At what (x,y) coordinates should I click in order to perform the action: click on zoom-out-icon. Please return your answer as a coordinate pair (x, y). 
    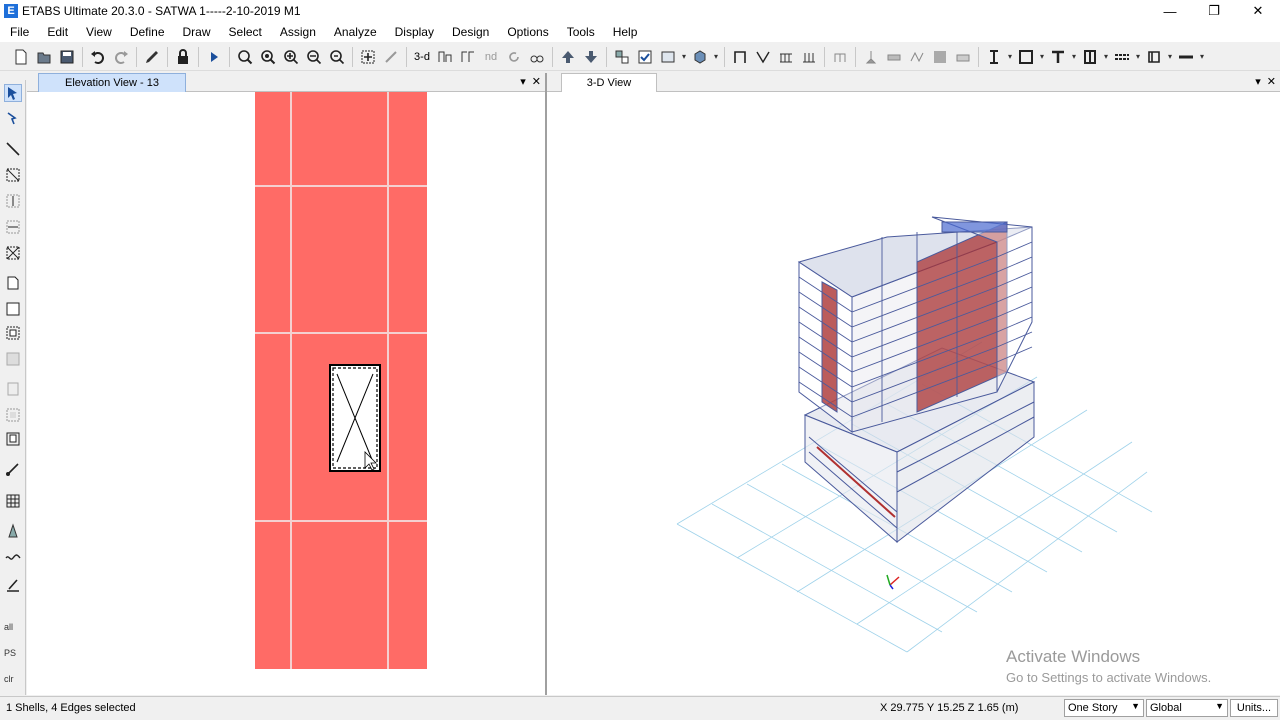
    Looking at the image, I should click on (314, 57).